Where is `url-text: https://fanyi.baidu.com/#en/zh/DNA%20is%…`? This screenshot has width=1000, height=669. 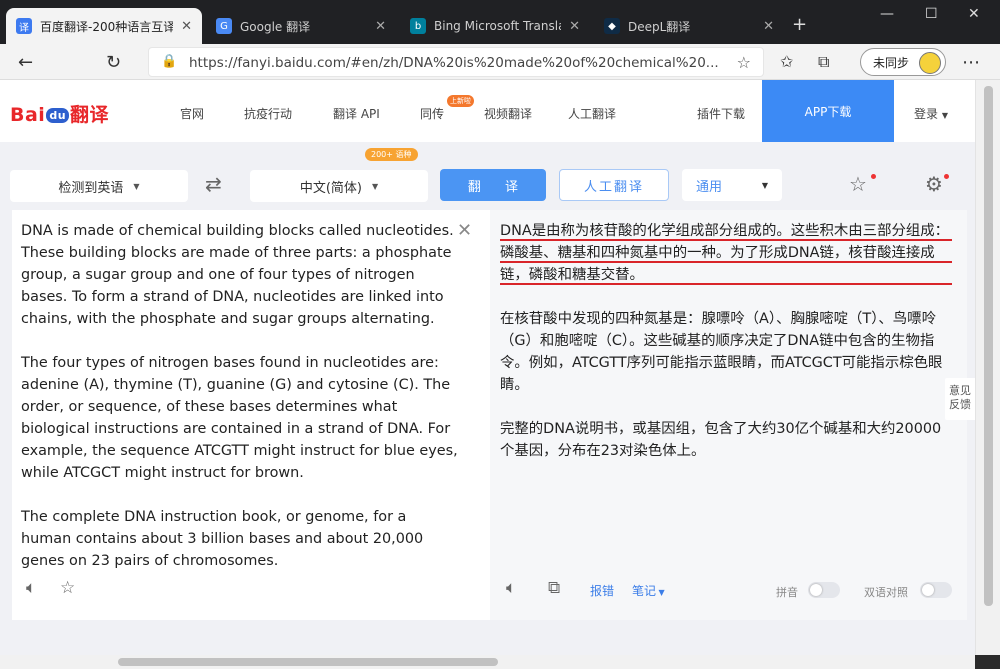
url-text: https://fanyi.baidu.com/#en/zh/DNA%20is%… is located at coordinates (454, 63).